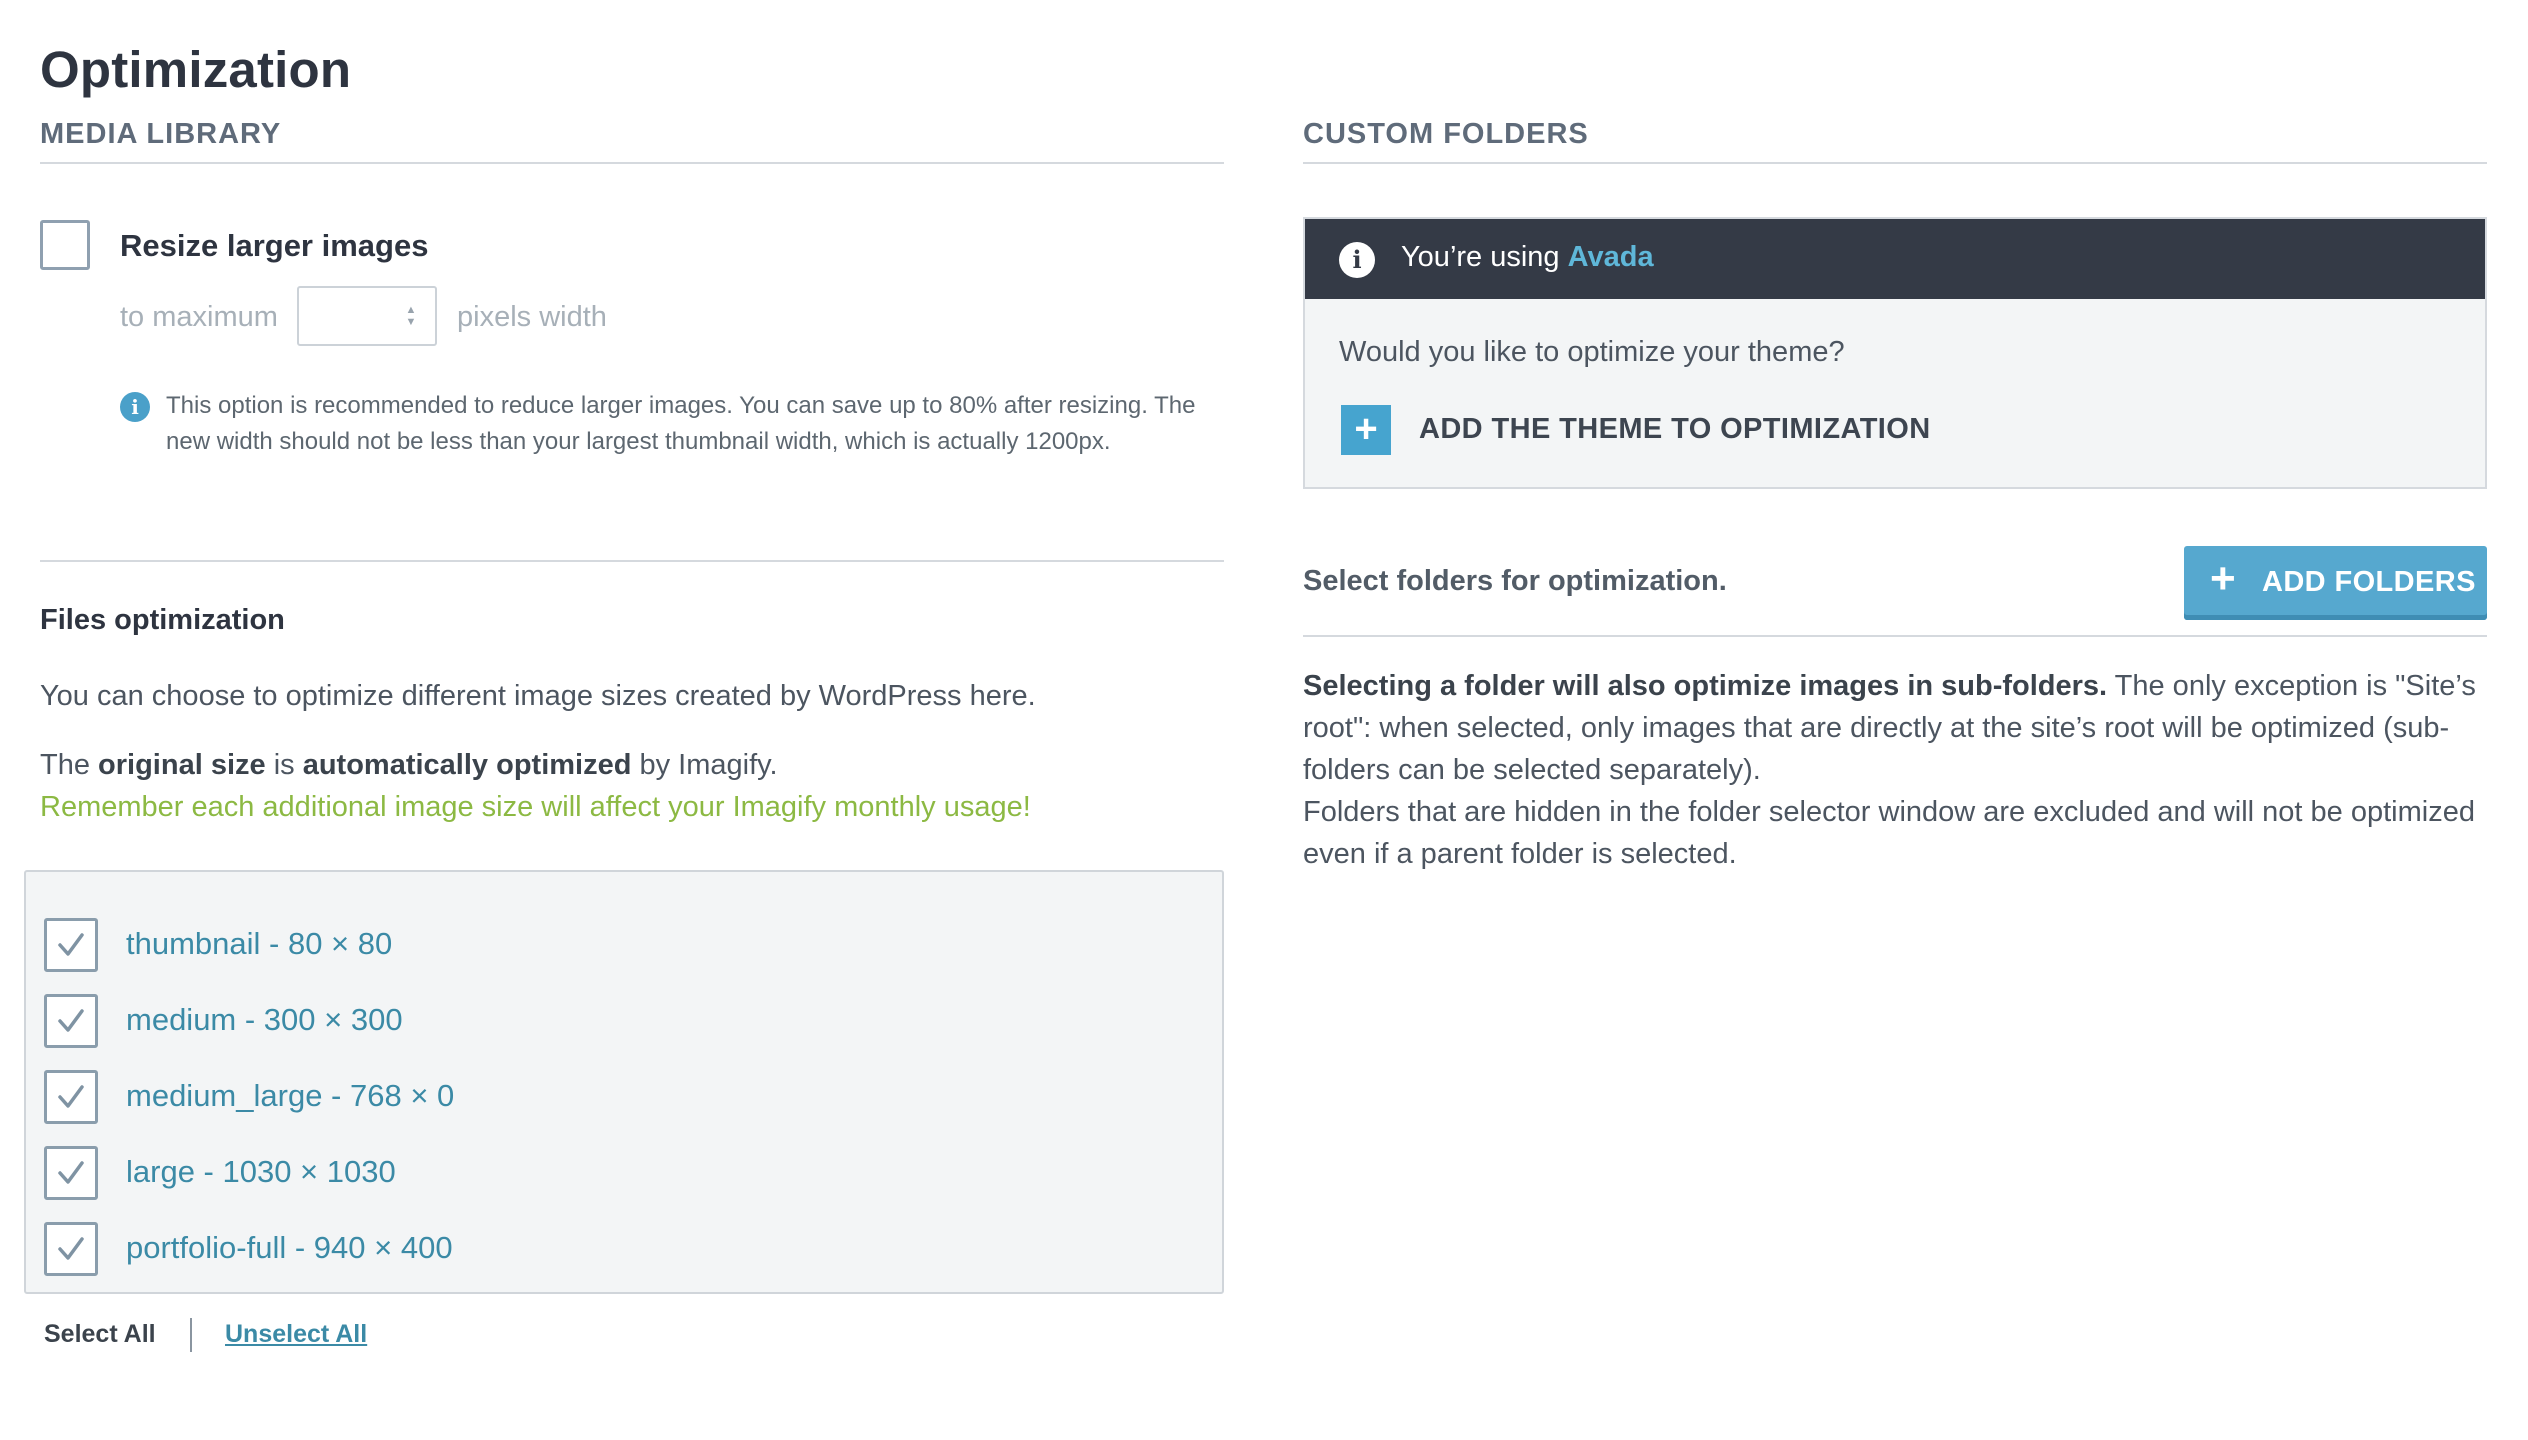 This screenshot has height=1440, width=2528. I want to click on select-all-link: Select All, so click(100, 1334).